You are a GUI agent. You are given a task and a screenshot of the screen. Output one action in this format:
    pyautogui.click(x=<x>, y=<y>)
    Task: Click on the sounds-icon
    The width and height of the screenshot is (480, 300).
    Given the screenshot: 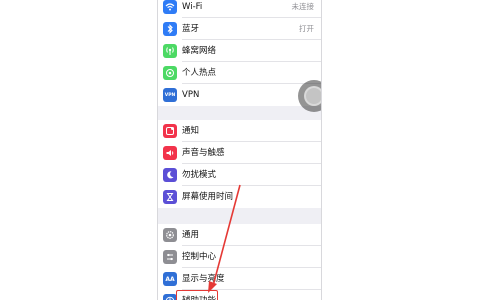 What is the action you would take?
    pyautogui.click(x=170, y=153)
    